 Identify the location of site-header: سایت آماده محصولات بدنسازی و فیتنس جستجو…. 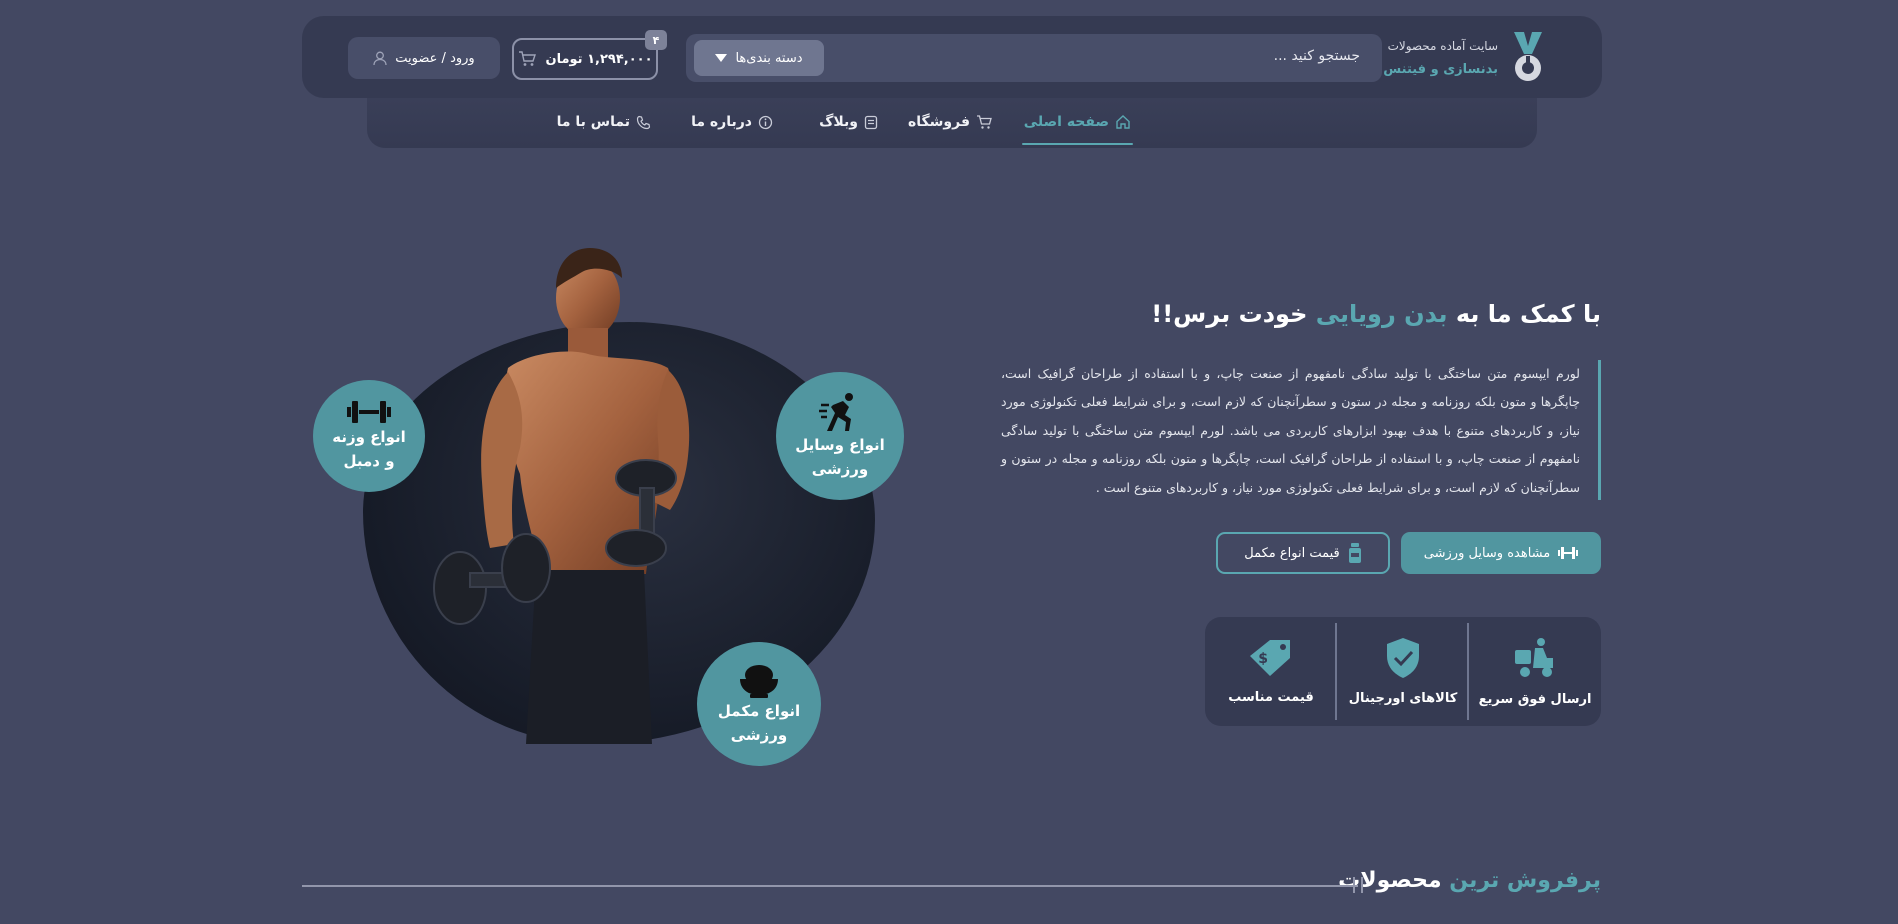
(952, 57).